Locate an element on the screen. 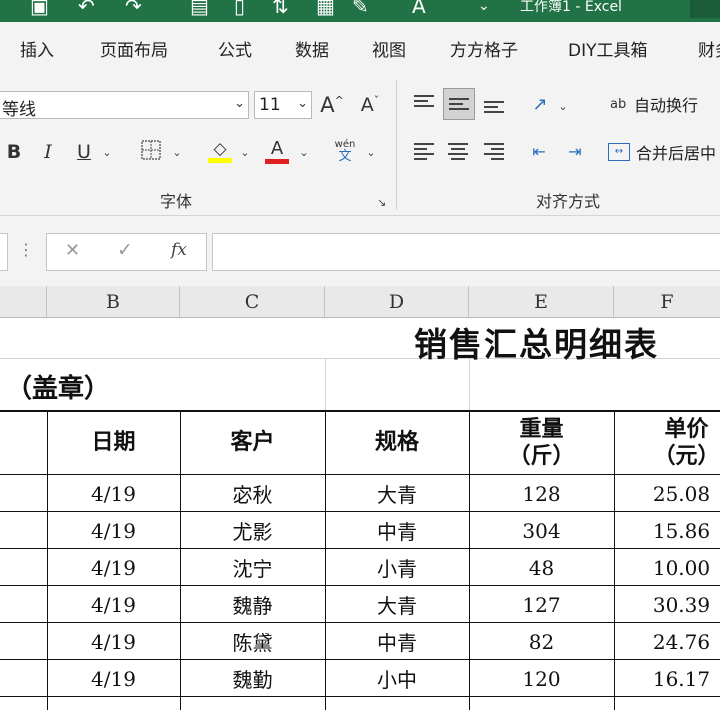 This screenshot has height=710, width=720. column-header-f: F is located at coordinates (667, 301).